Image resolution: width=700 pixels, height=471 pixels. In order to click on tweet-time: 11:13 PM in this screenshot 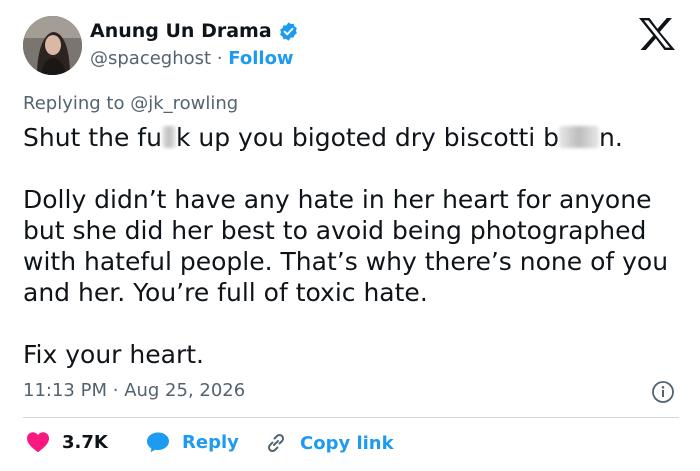, I will do `click(65, 390)`.